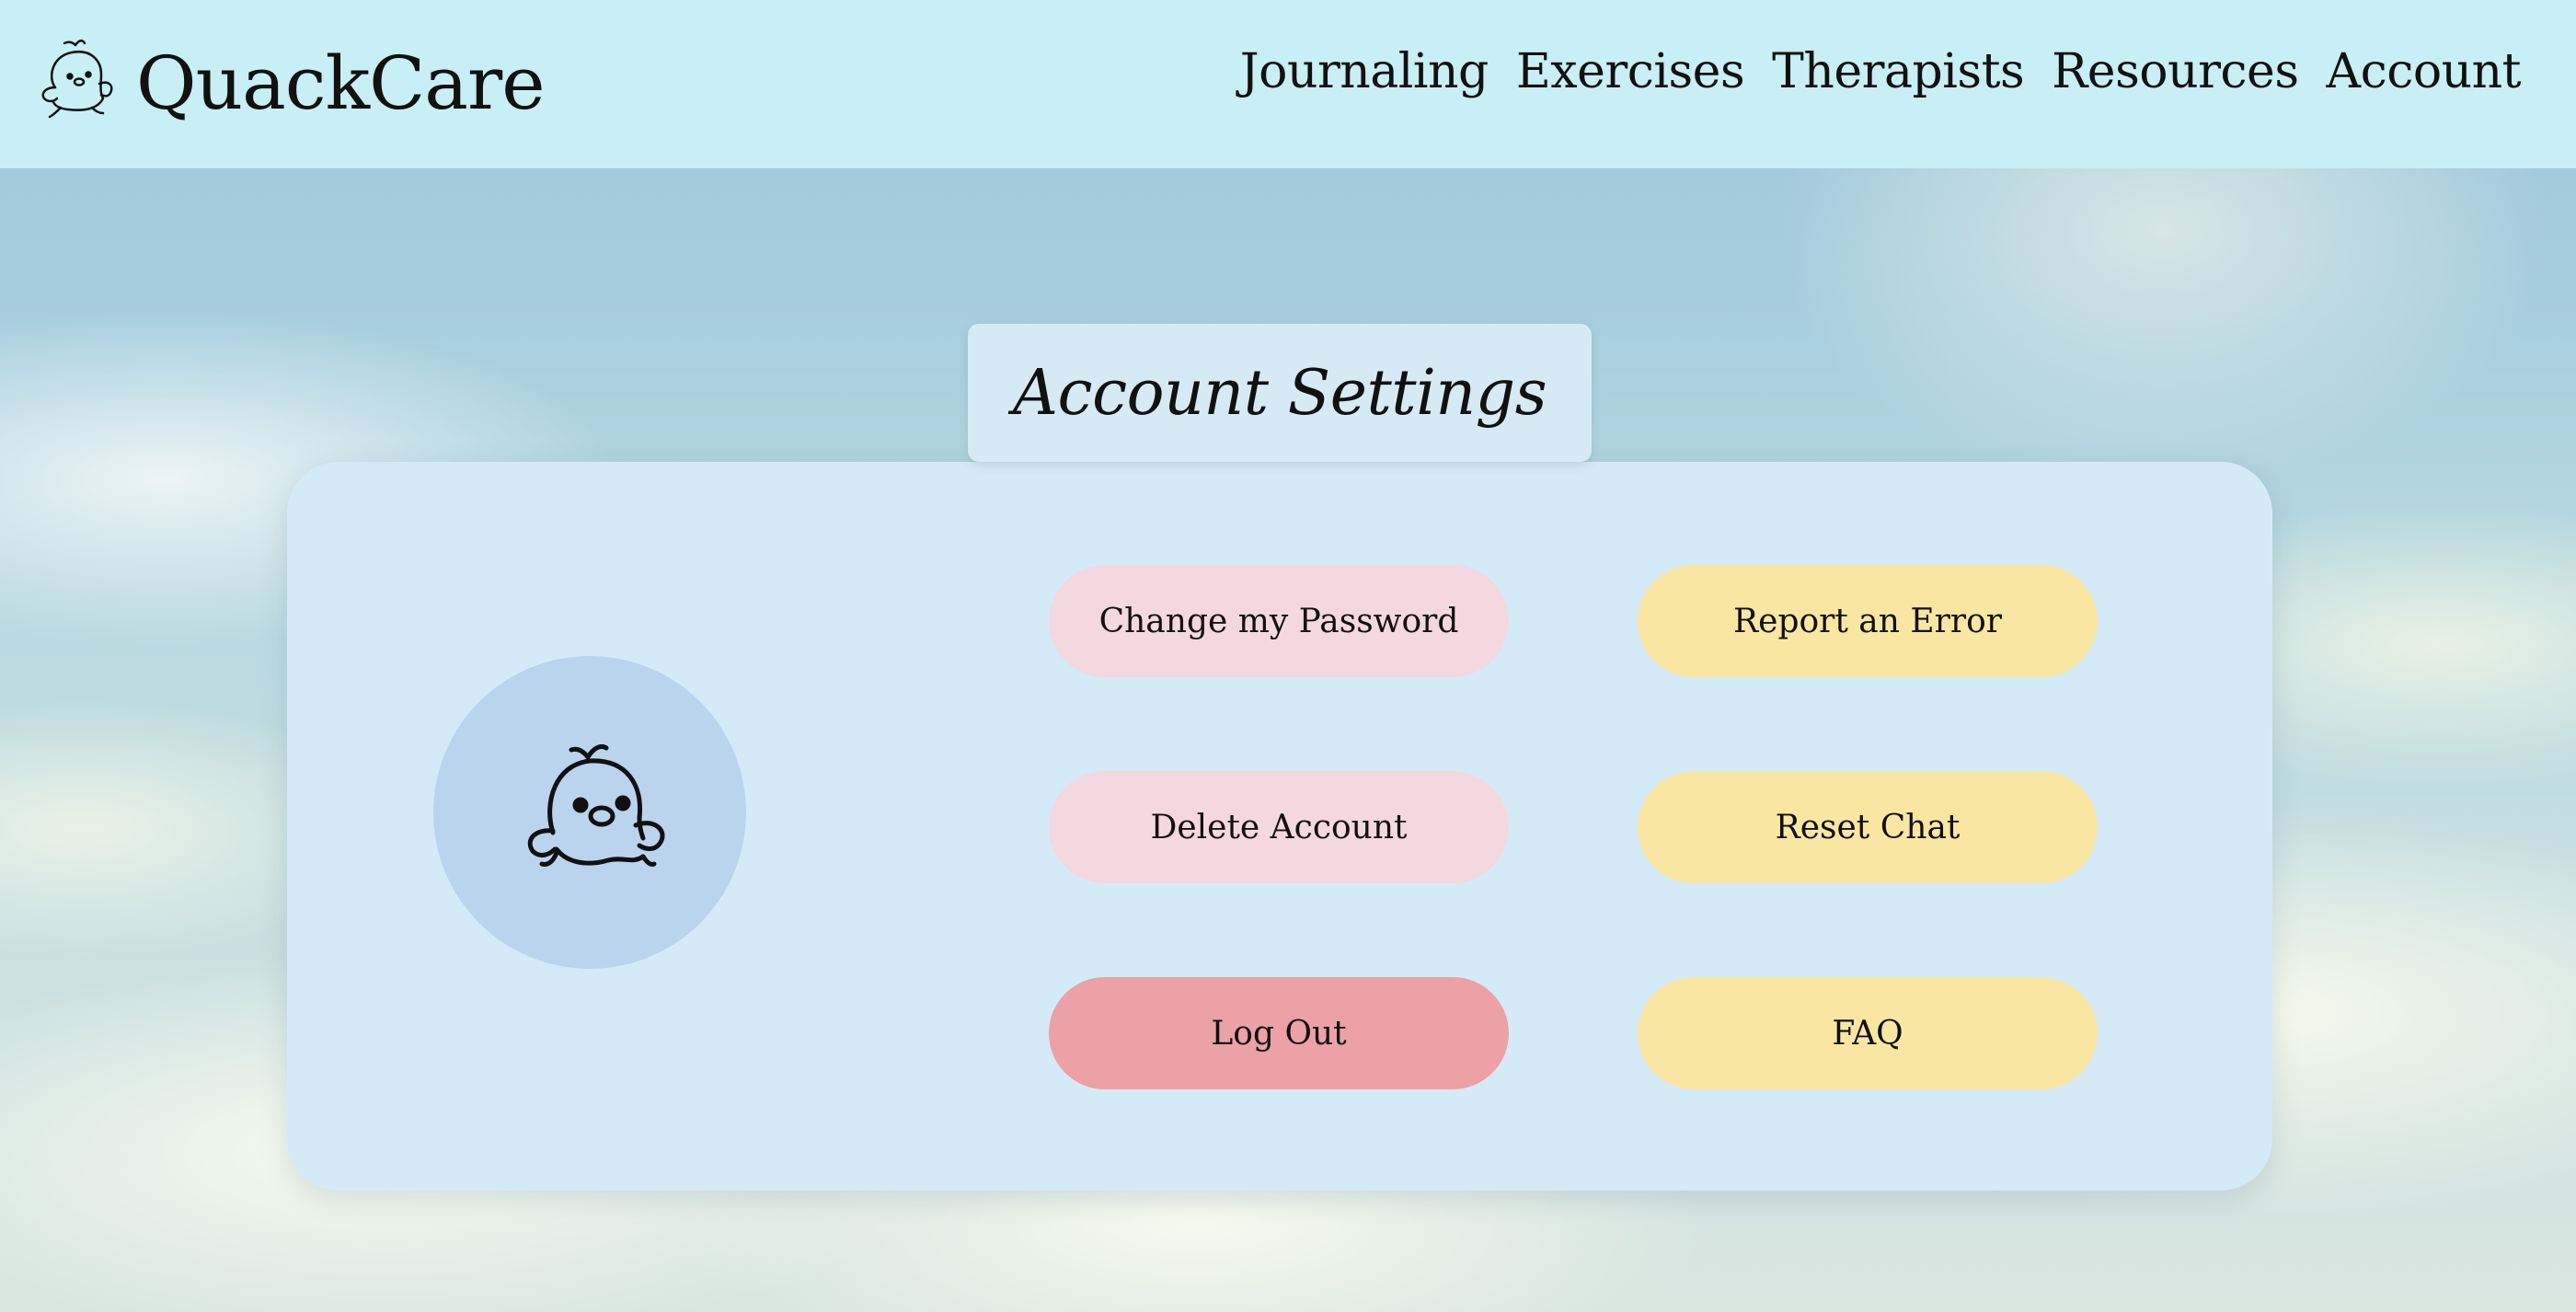 The width and height of the screenshot is (2576, 1312). What do you see at coordinates (1868, 621) in the screenshot?
I see `report-error-button: Report an Error` at bounding box center [1868, 621].